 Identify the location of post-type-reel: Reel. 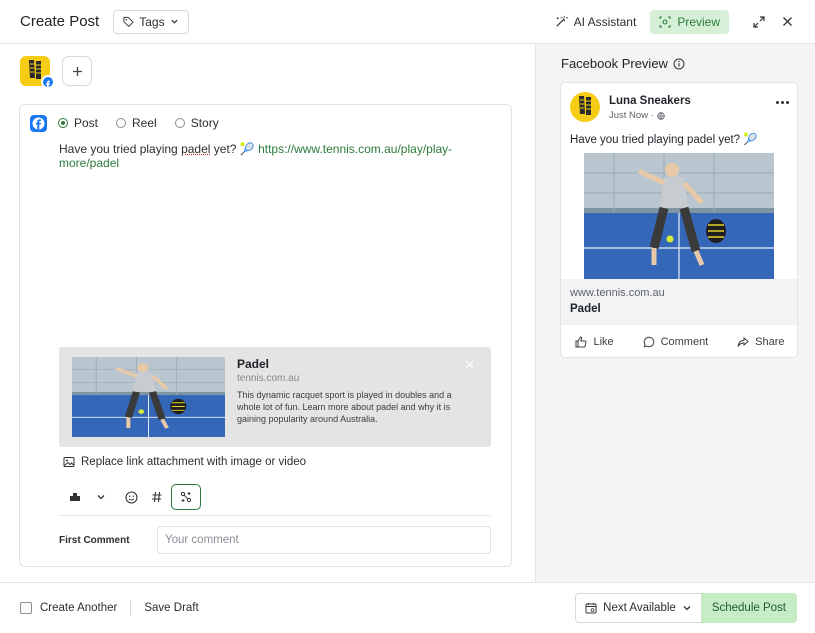
(136, 123).